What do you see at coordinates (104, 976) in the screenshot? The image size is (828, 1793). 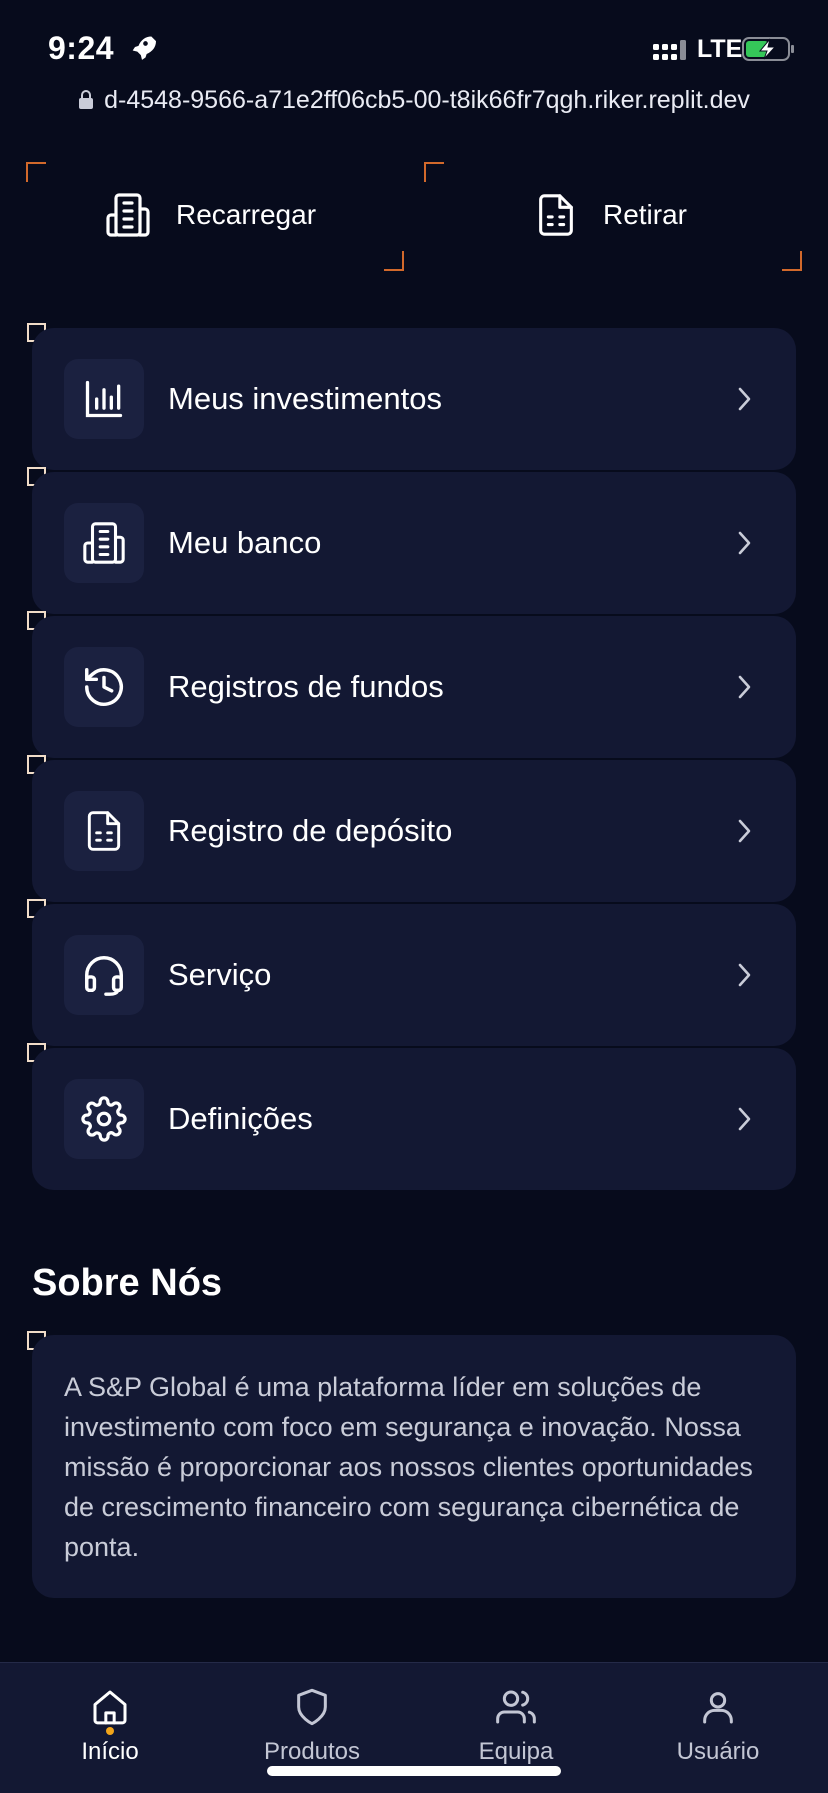 I see `headset-icon` at bounding box center [104, 976].